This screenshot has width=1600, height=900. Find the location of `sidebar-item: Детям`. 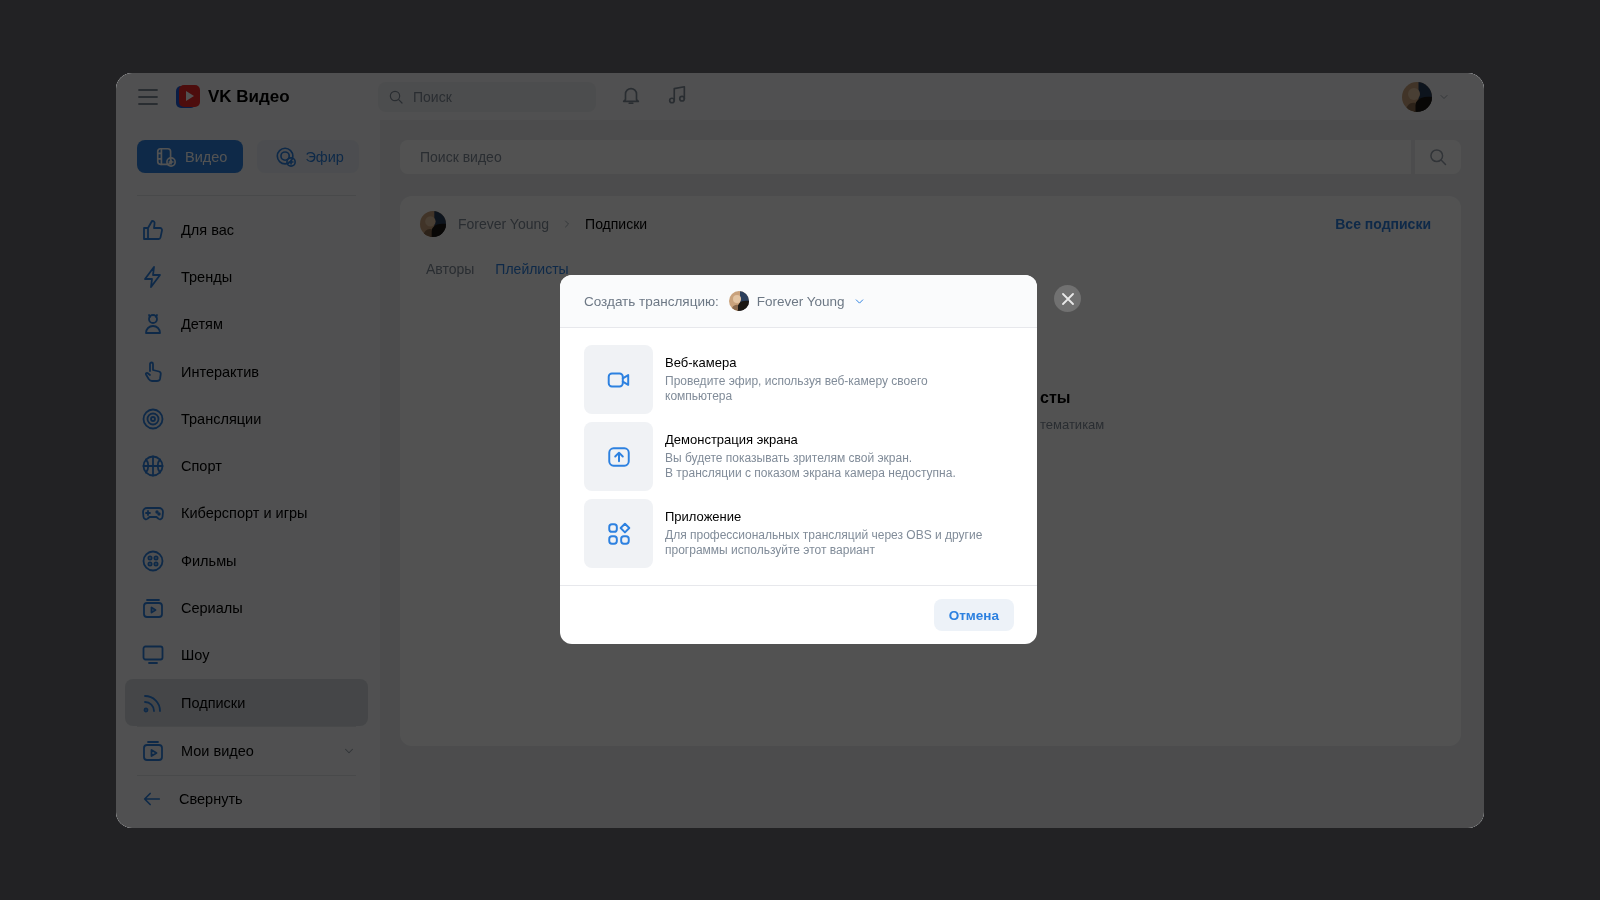

sidebar-item: Детям is located at coordinates (246, 324).